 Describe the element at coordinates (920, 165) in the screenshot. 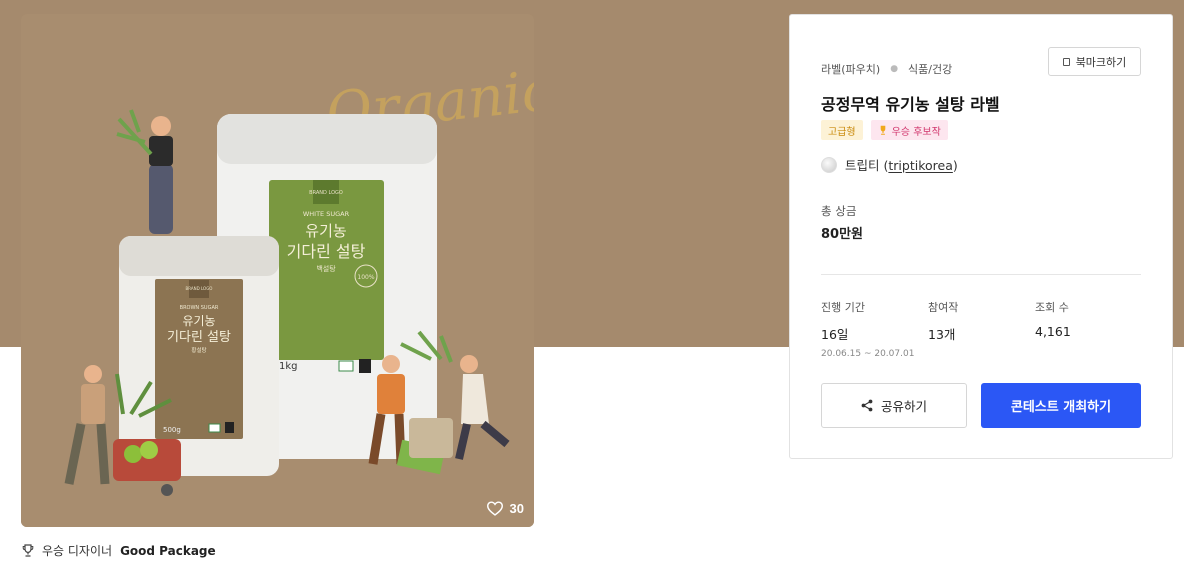

I see `author-handle: triptikorea` at that location.